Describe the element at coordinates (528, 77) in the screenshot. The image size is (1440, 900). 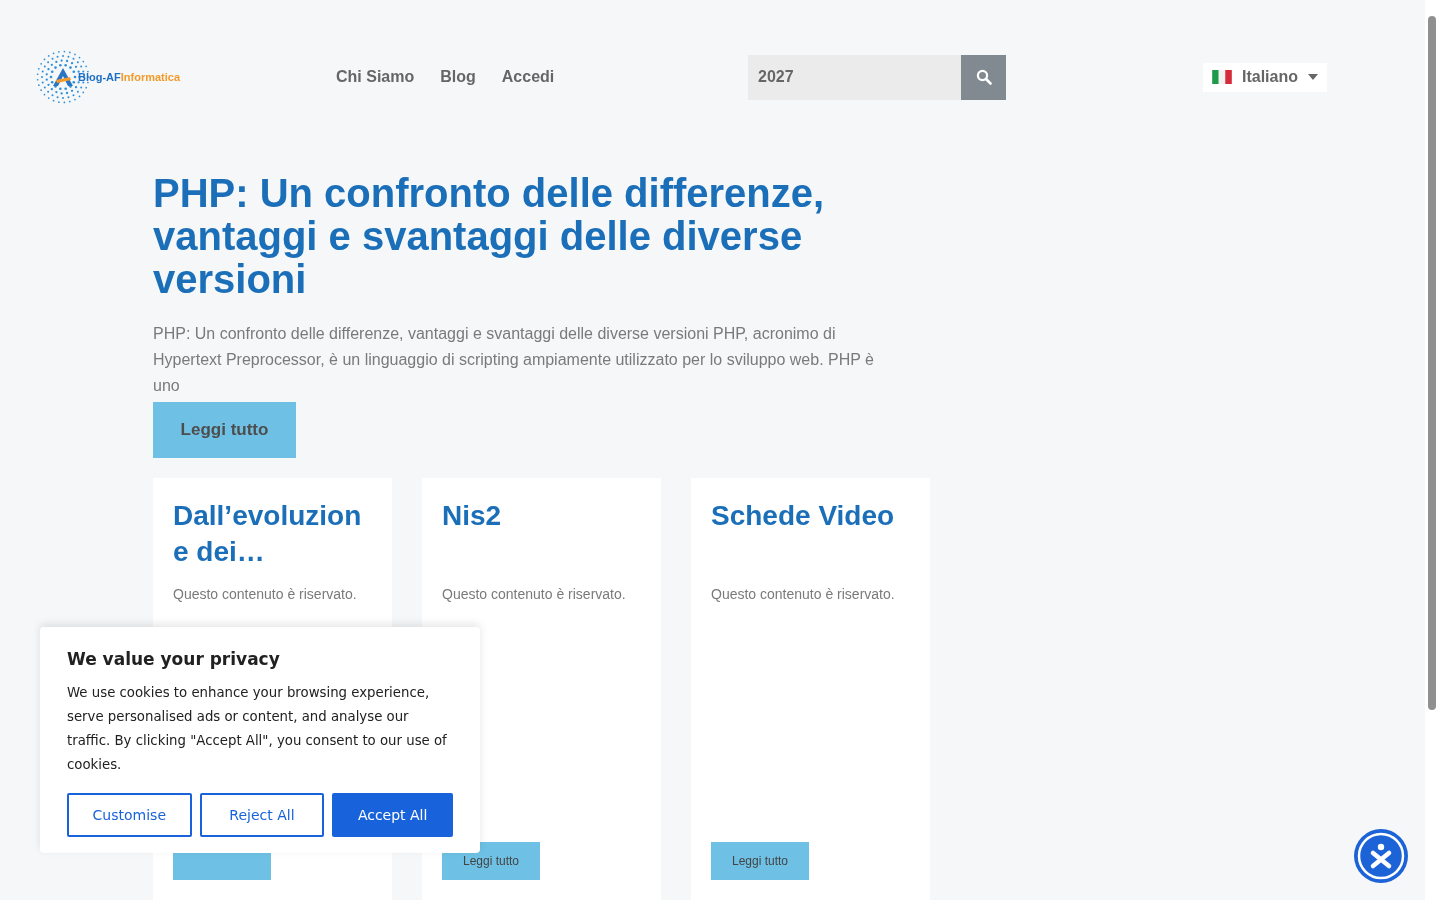
I see `nav-link: Accedi` at that location.